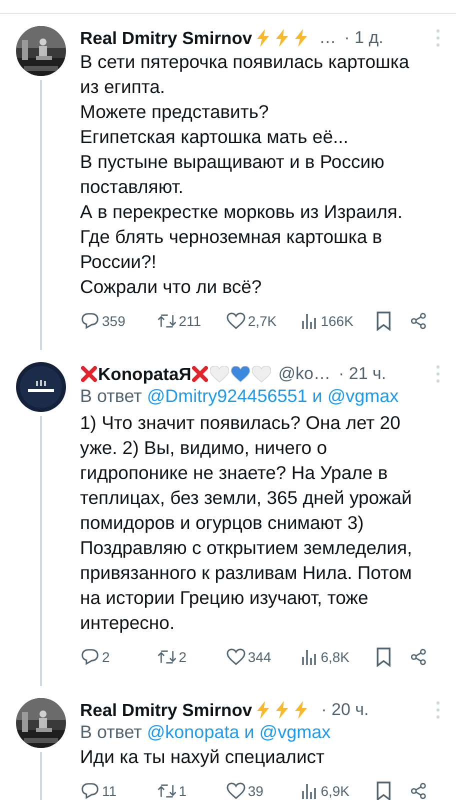 Image resolution: width=456 pixels, height=800 pixels. I want to click on post-text: Сожрали что ли всё?, so click(171, 287).